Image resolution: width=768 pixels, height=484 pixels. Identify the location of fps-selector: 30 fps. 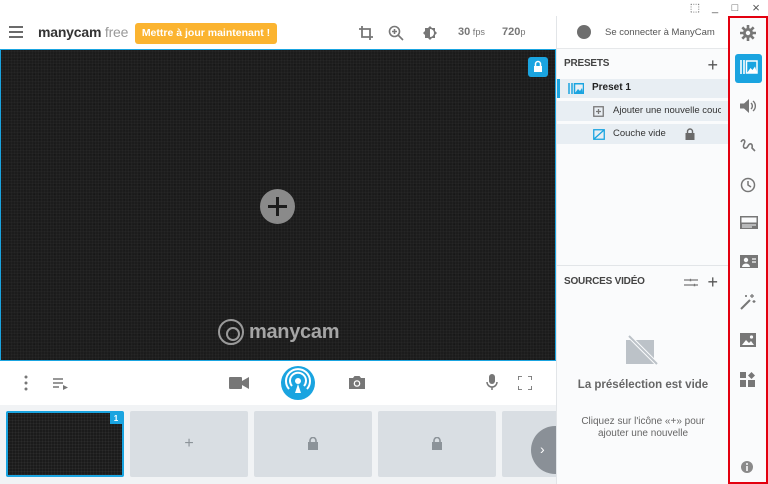
(471, 32).